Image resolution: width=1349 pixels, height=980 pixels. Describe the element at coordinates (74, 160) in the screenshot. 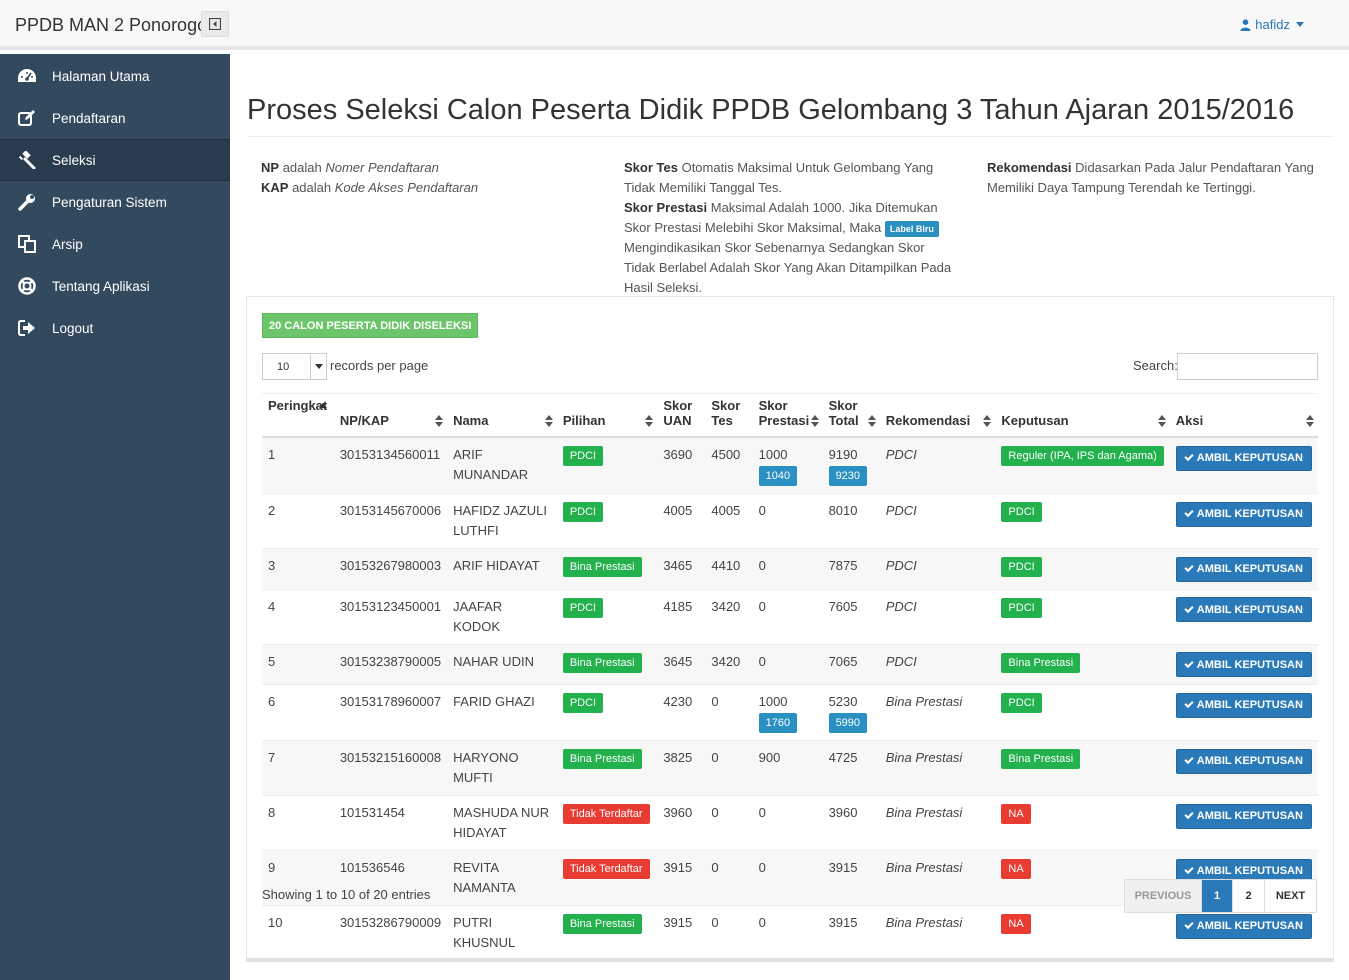

I see `sidebar-item-label: Seleksi` at that location.